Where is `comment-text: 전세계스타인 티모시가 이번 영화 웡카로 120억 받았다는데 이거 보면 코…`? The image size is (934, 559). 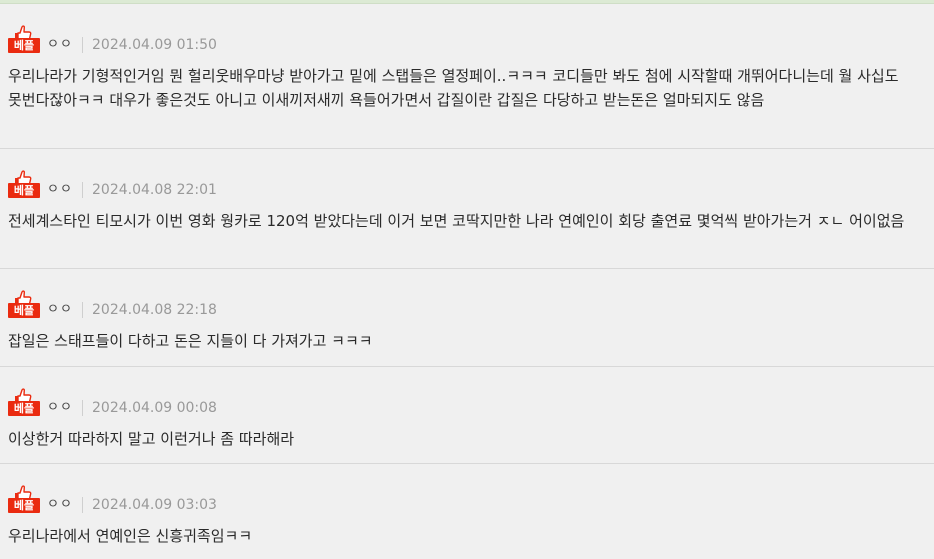 comment-text: 전세계스타인 티모시가 이번 영화 웡카로 120억 받았다는데 이거 보면 코… is located at coordinates (456, 221).